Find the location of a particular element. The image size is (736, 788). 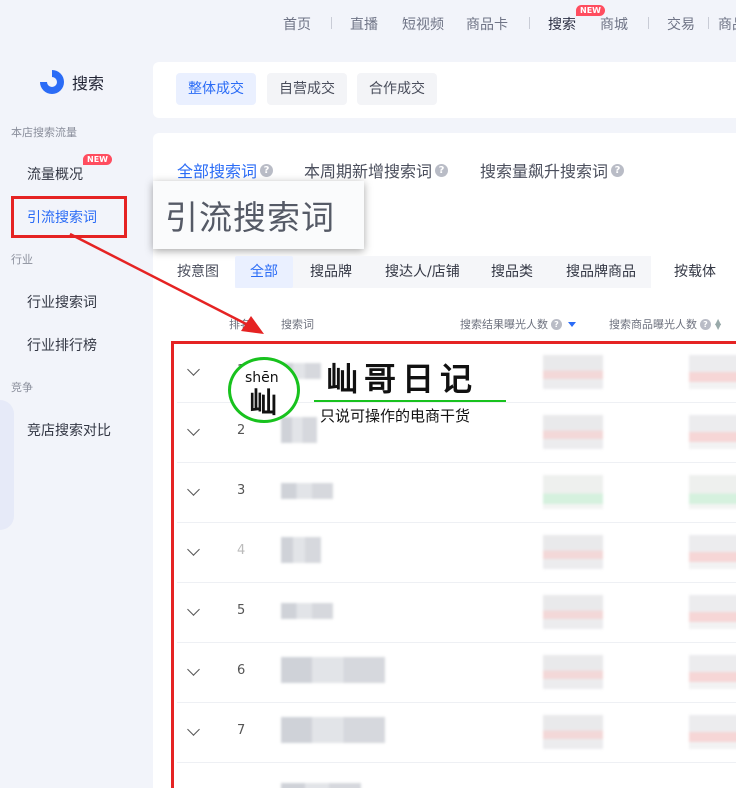

sidebar-item-overview: 流量概况 is located at coordinates (55, 174).